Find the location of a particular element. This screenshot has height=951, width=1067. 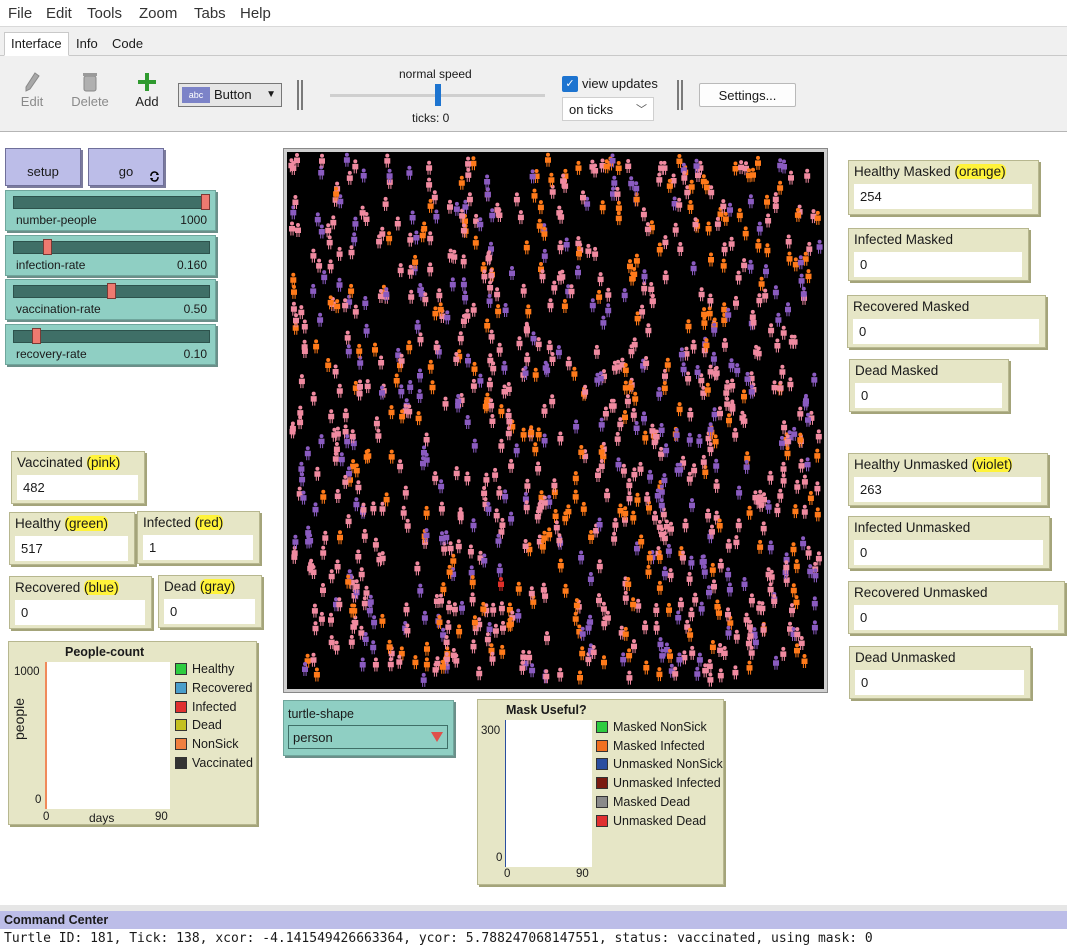

chooser-value: person is located at coordinates (368, 737).